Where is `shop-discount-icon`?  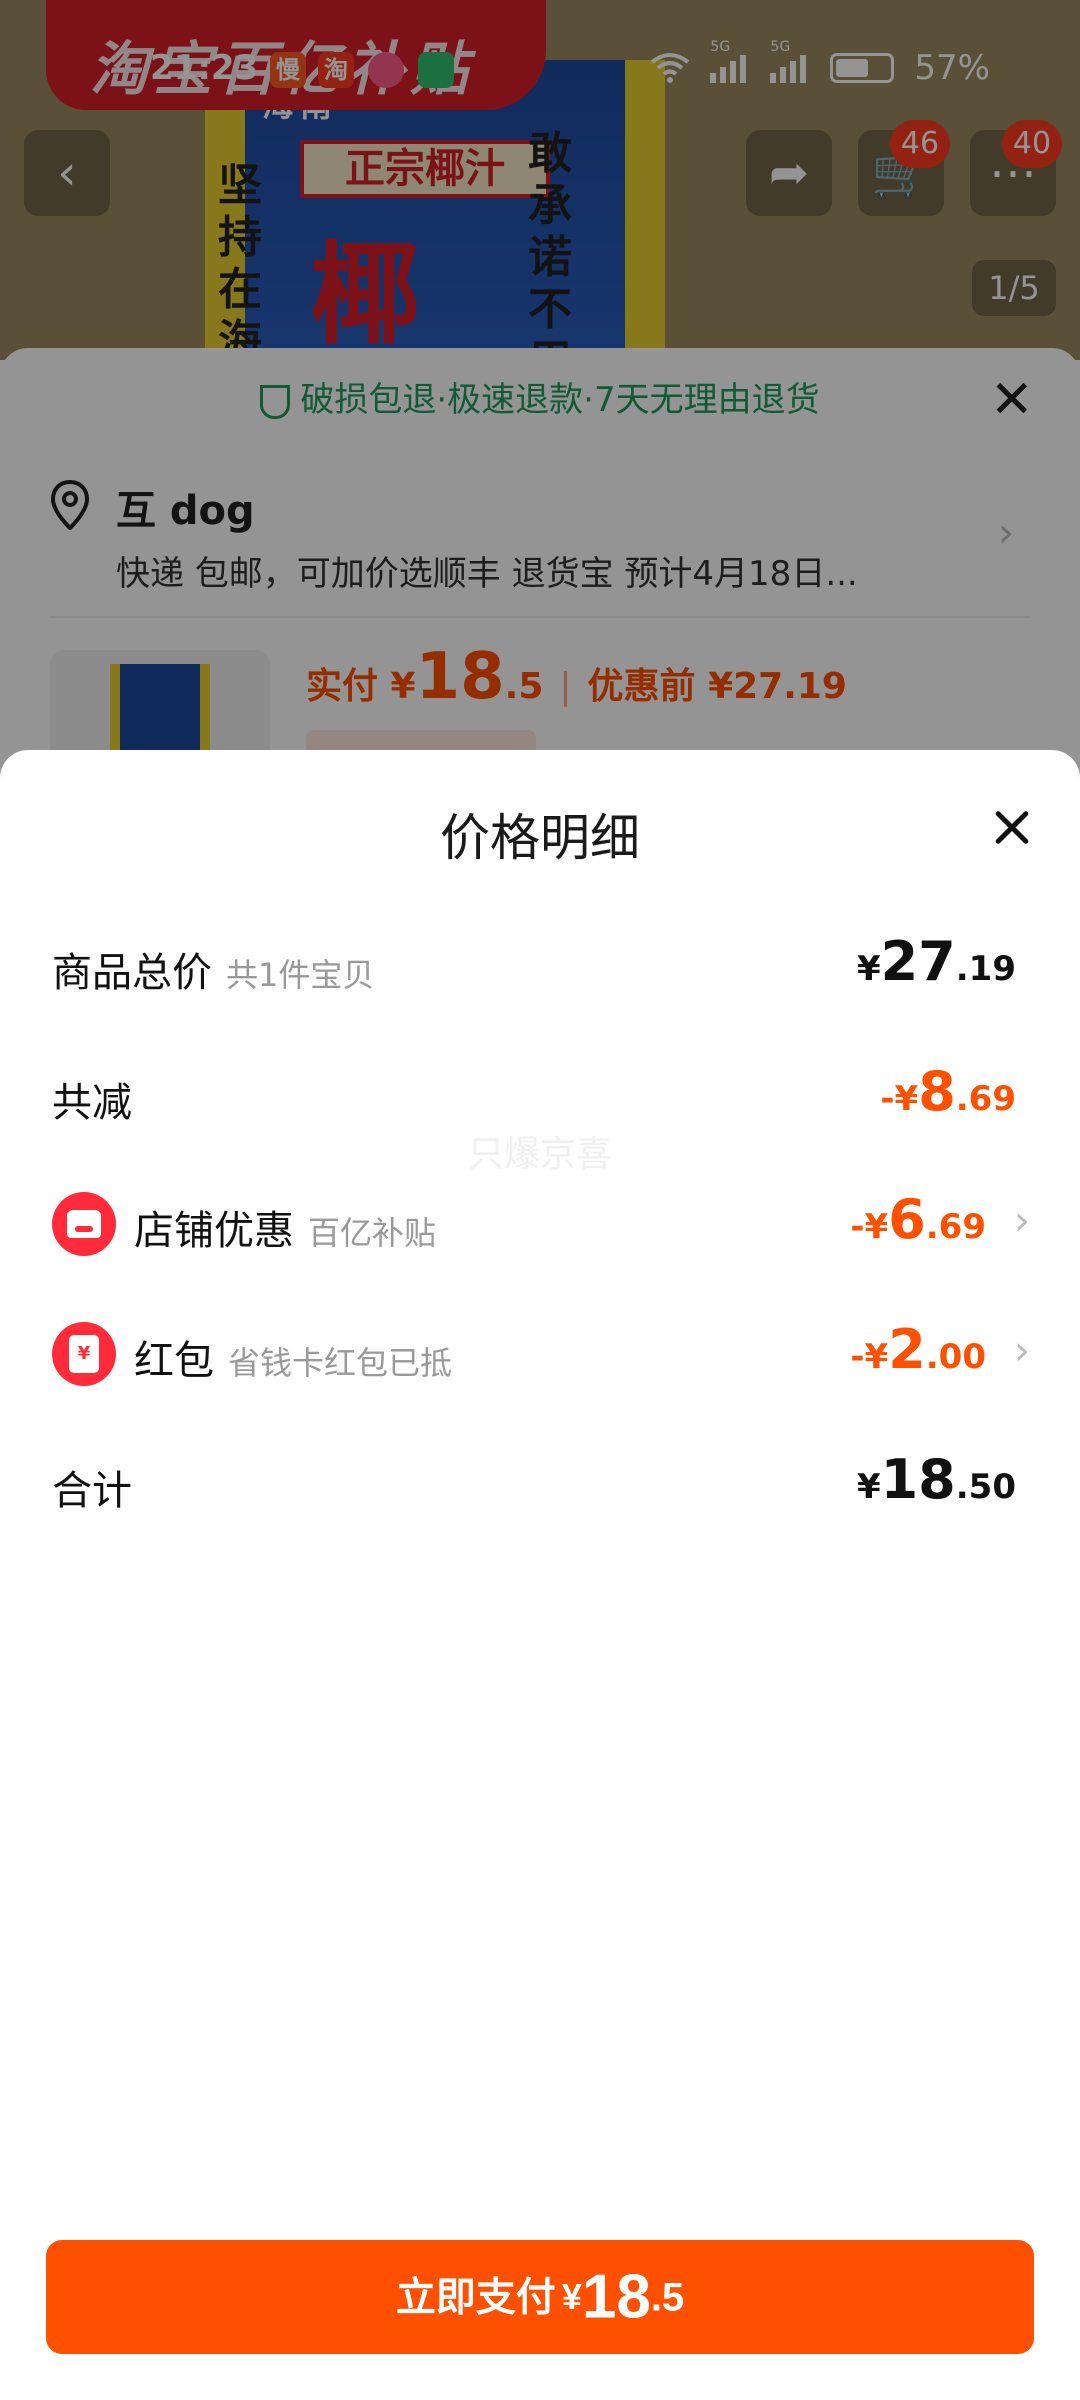 shop-discount-icon is located at coordinates (84, 1224).